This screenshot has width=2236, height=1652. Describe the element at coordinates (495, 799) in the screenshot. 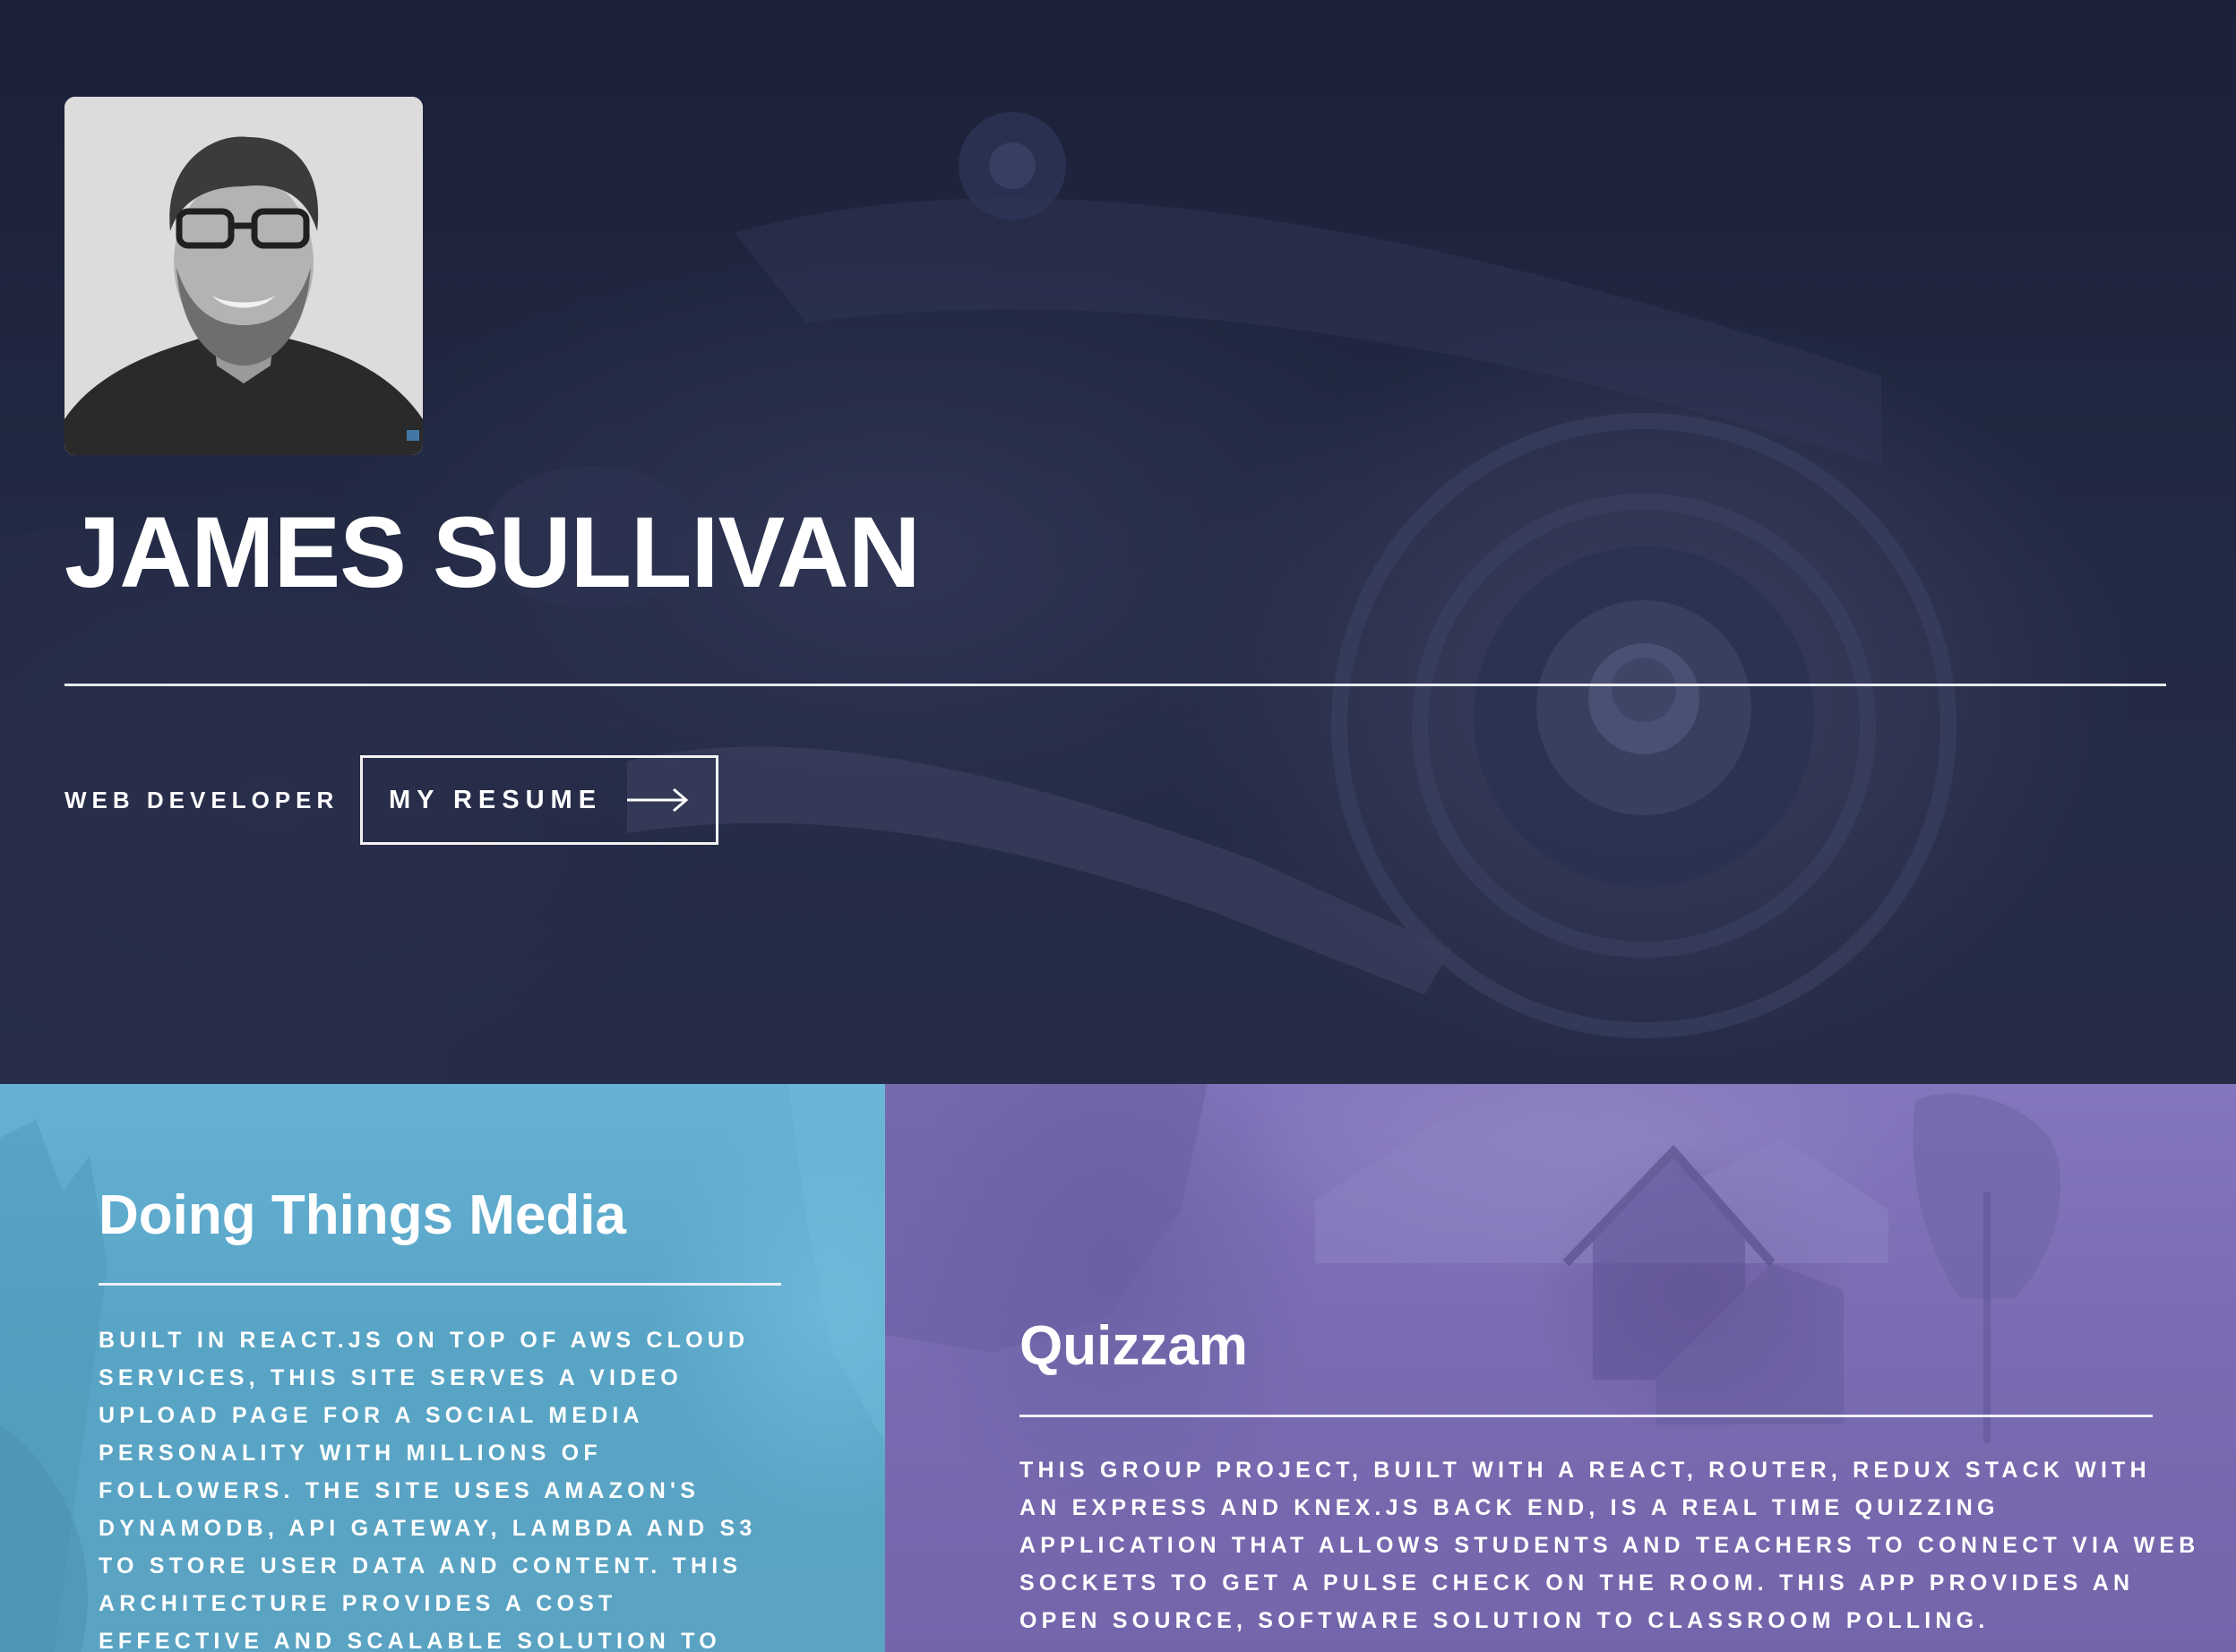

I see `resume-button-label: MY RESUME` at that location.